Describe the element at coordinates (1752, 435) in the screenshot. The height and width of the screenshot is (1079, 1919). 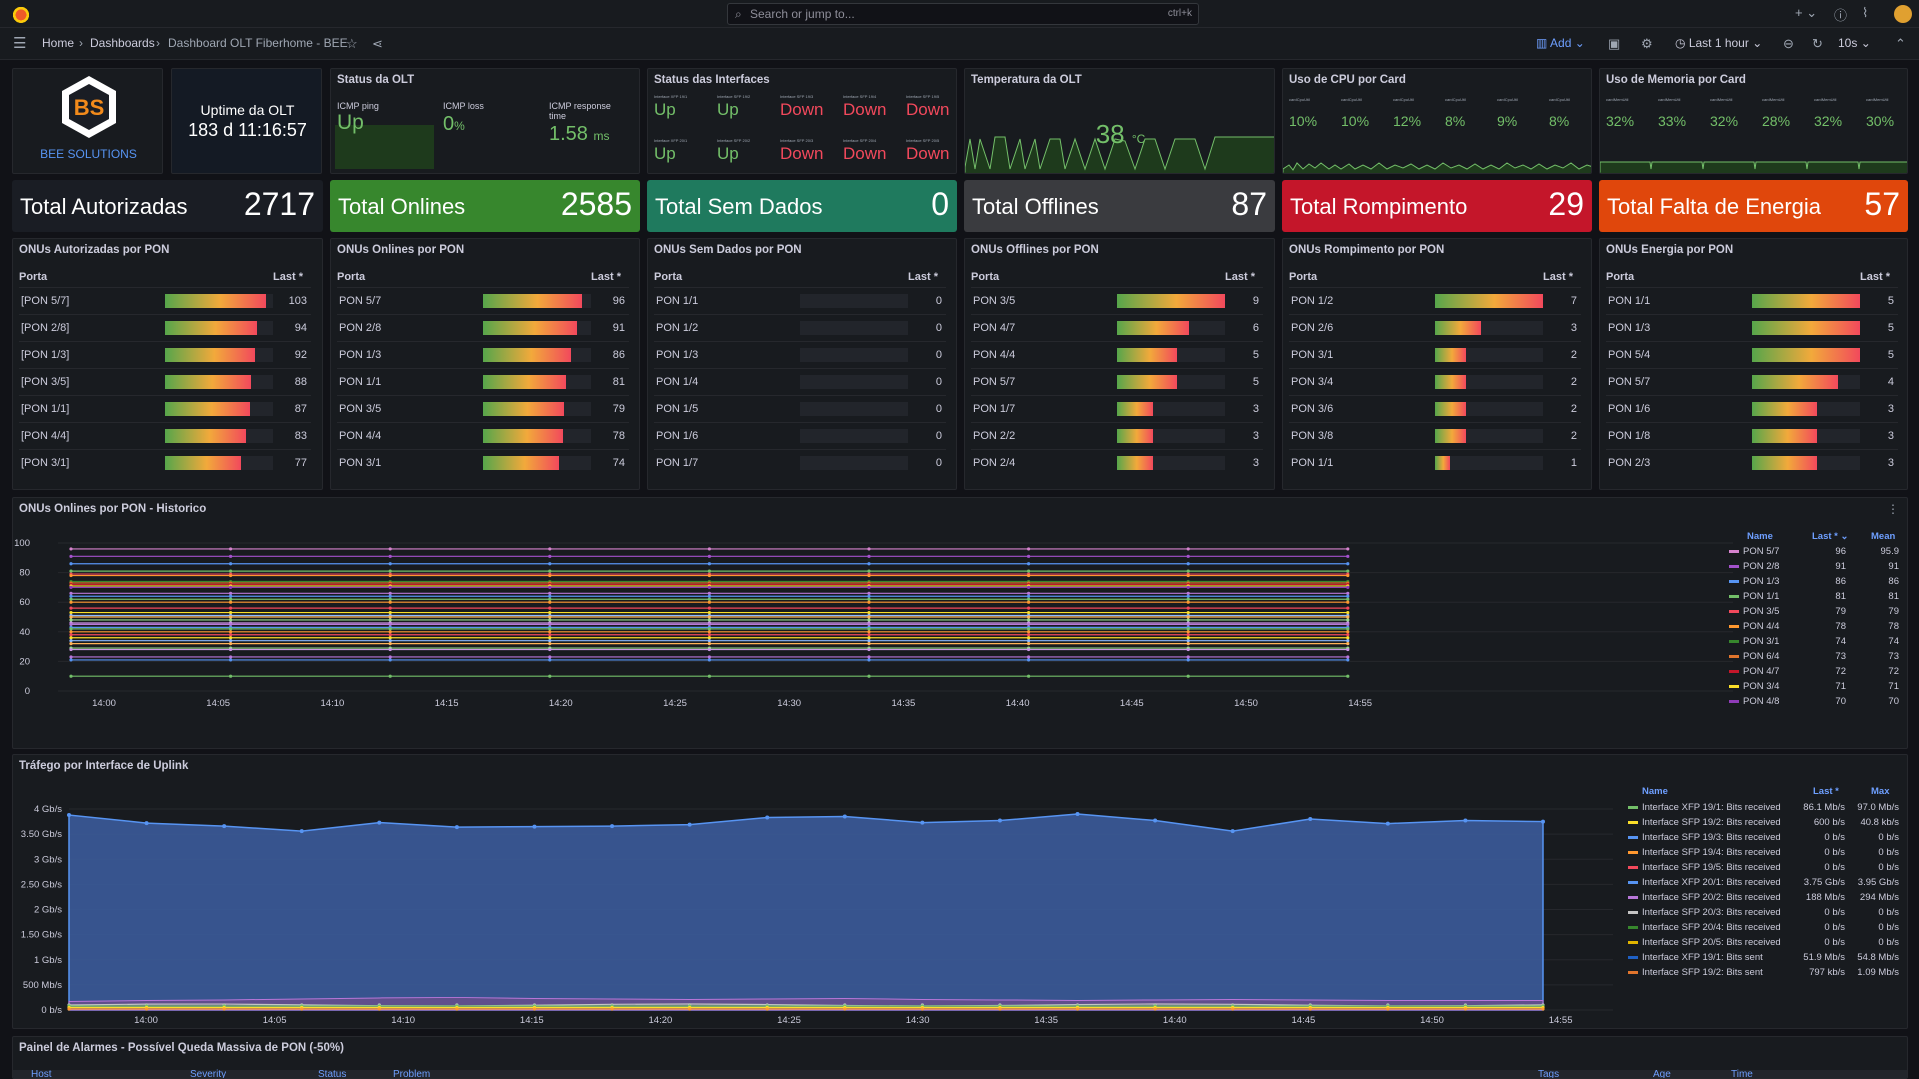
I see `table-row: PON 1/8 3` at that location.